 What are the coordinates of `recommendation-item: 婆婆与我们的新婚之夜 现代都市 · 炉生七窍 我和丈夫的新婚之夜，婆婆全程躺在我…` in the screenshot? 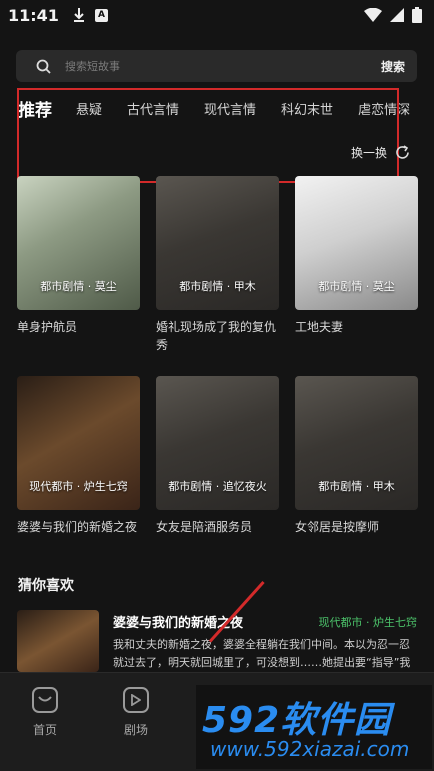 It's located at (217, 641).